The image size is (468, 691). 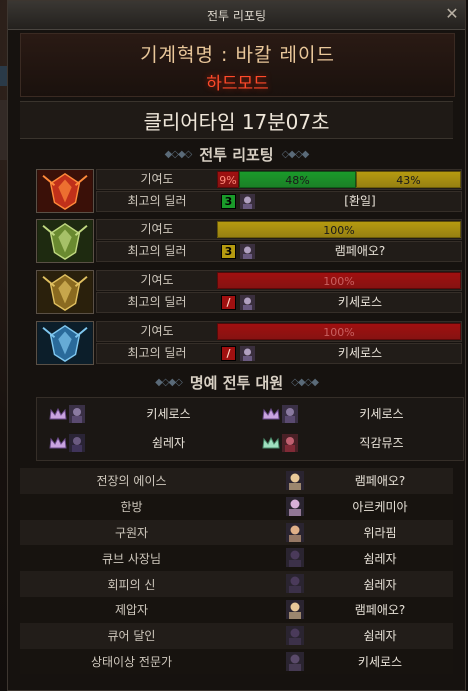 I want to click on title-award-row: 상태이상 전문가 키세로스, so click(x=236, y=661).